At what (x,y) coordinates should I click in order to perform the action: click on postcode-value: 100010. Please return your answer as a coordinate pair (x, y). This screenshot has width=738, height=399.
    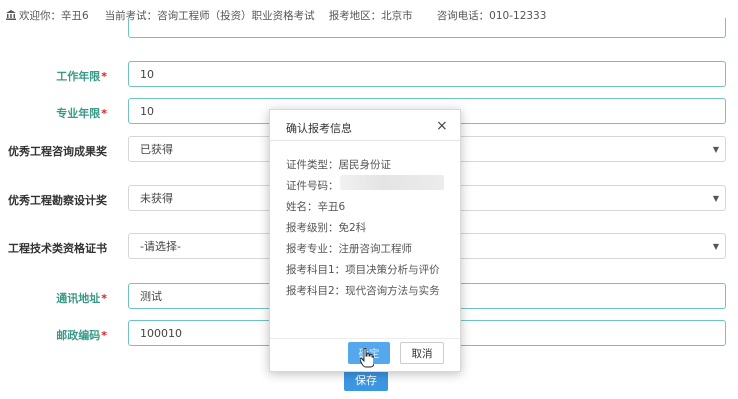
    Looking at the image, I should click on (161, 333).